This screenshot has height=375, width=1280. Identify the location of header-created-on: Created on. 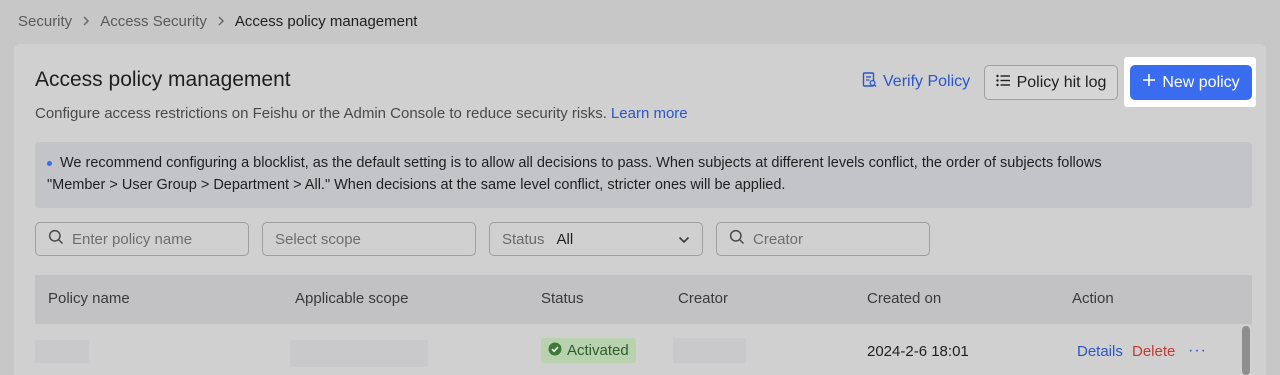
(904, 298).